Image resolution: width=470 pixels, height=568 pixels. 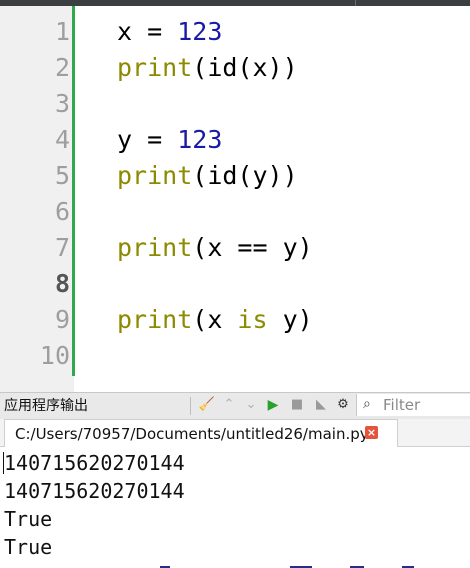 I want to click on code-line: print(x is y), so click(x=215, y=320).